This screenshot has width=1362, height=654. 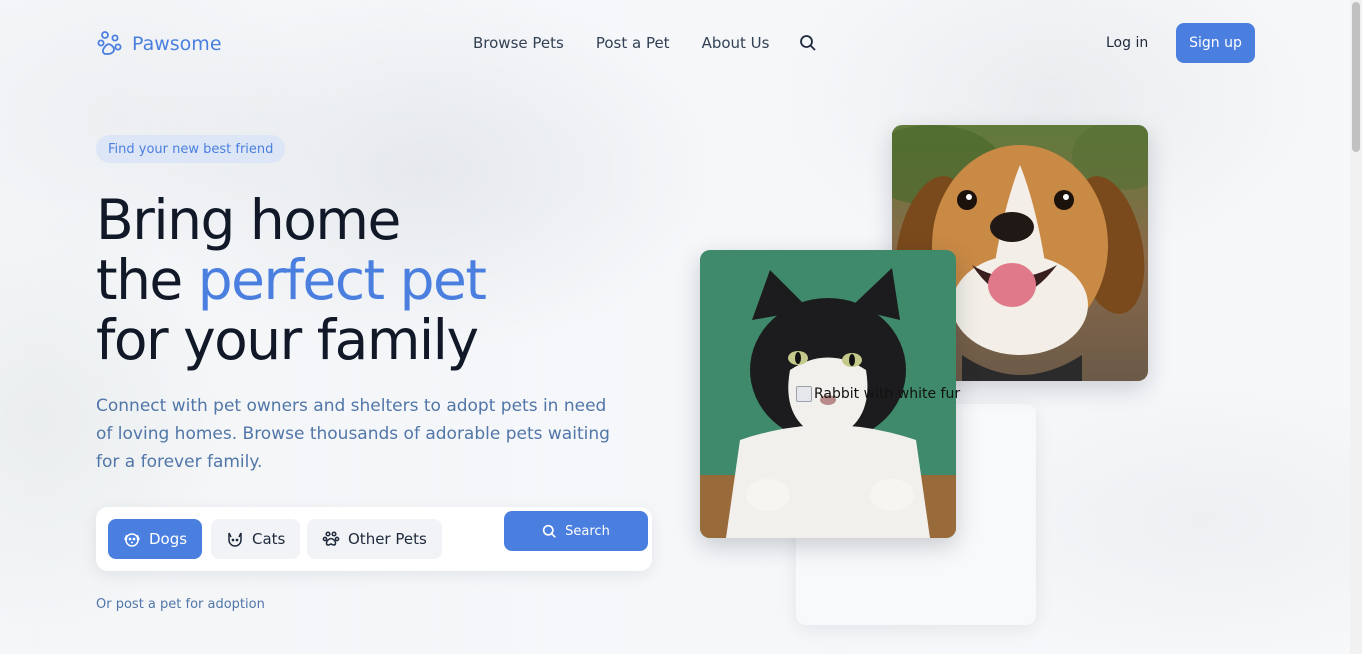 I want to click on signup-button: Sign up, so click(x=1215, y=43).